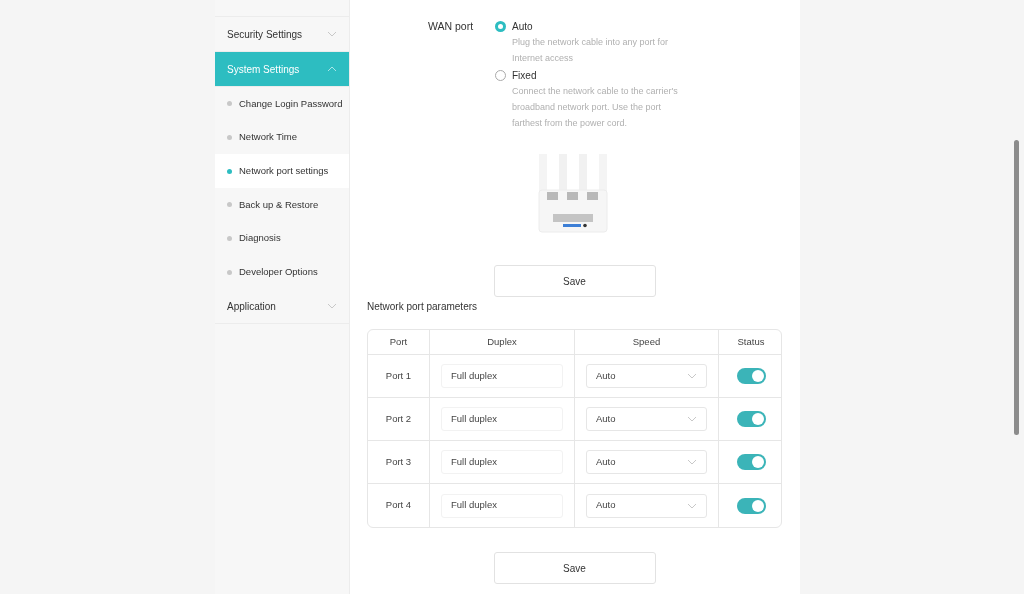 The image size is (1024, 594). What do you see at coordinates (282, 171) in the screenshot?
I see `sidebar-subitem: Network port settings` at bounding box center [282, 171].